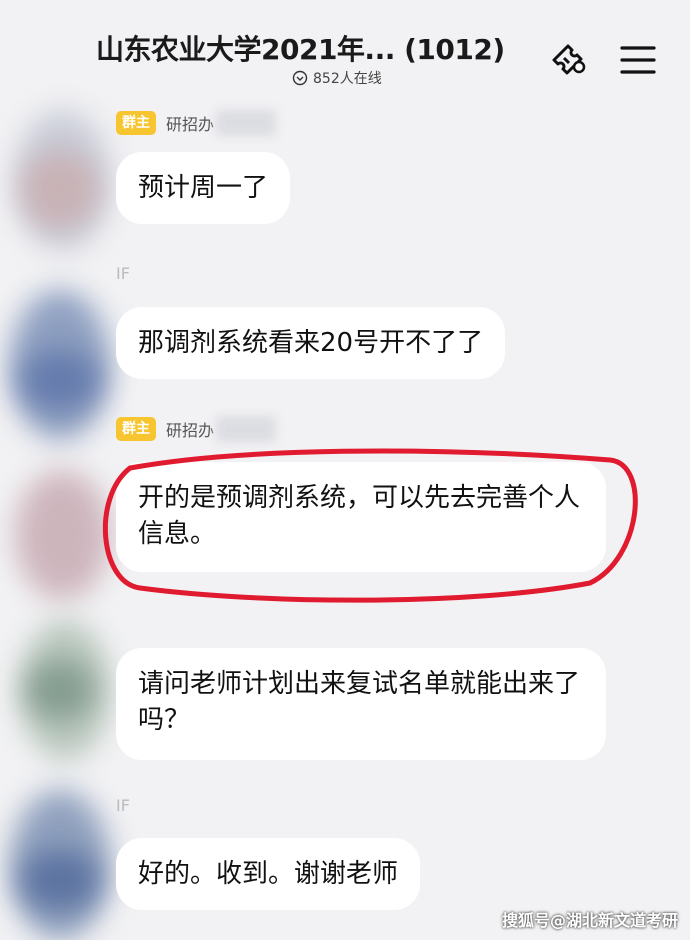 The image size is (690, 940). What do you see at coordinates (370, 525) in the screenshot?
I see `red-circle-annotation` at bounding box center [370, 525].